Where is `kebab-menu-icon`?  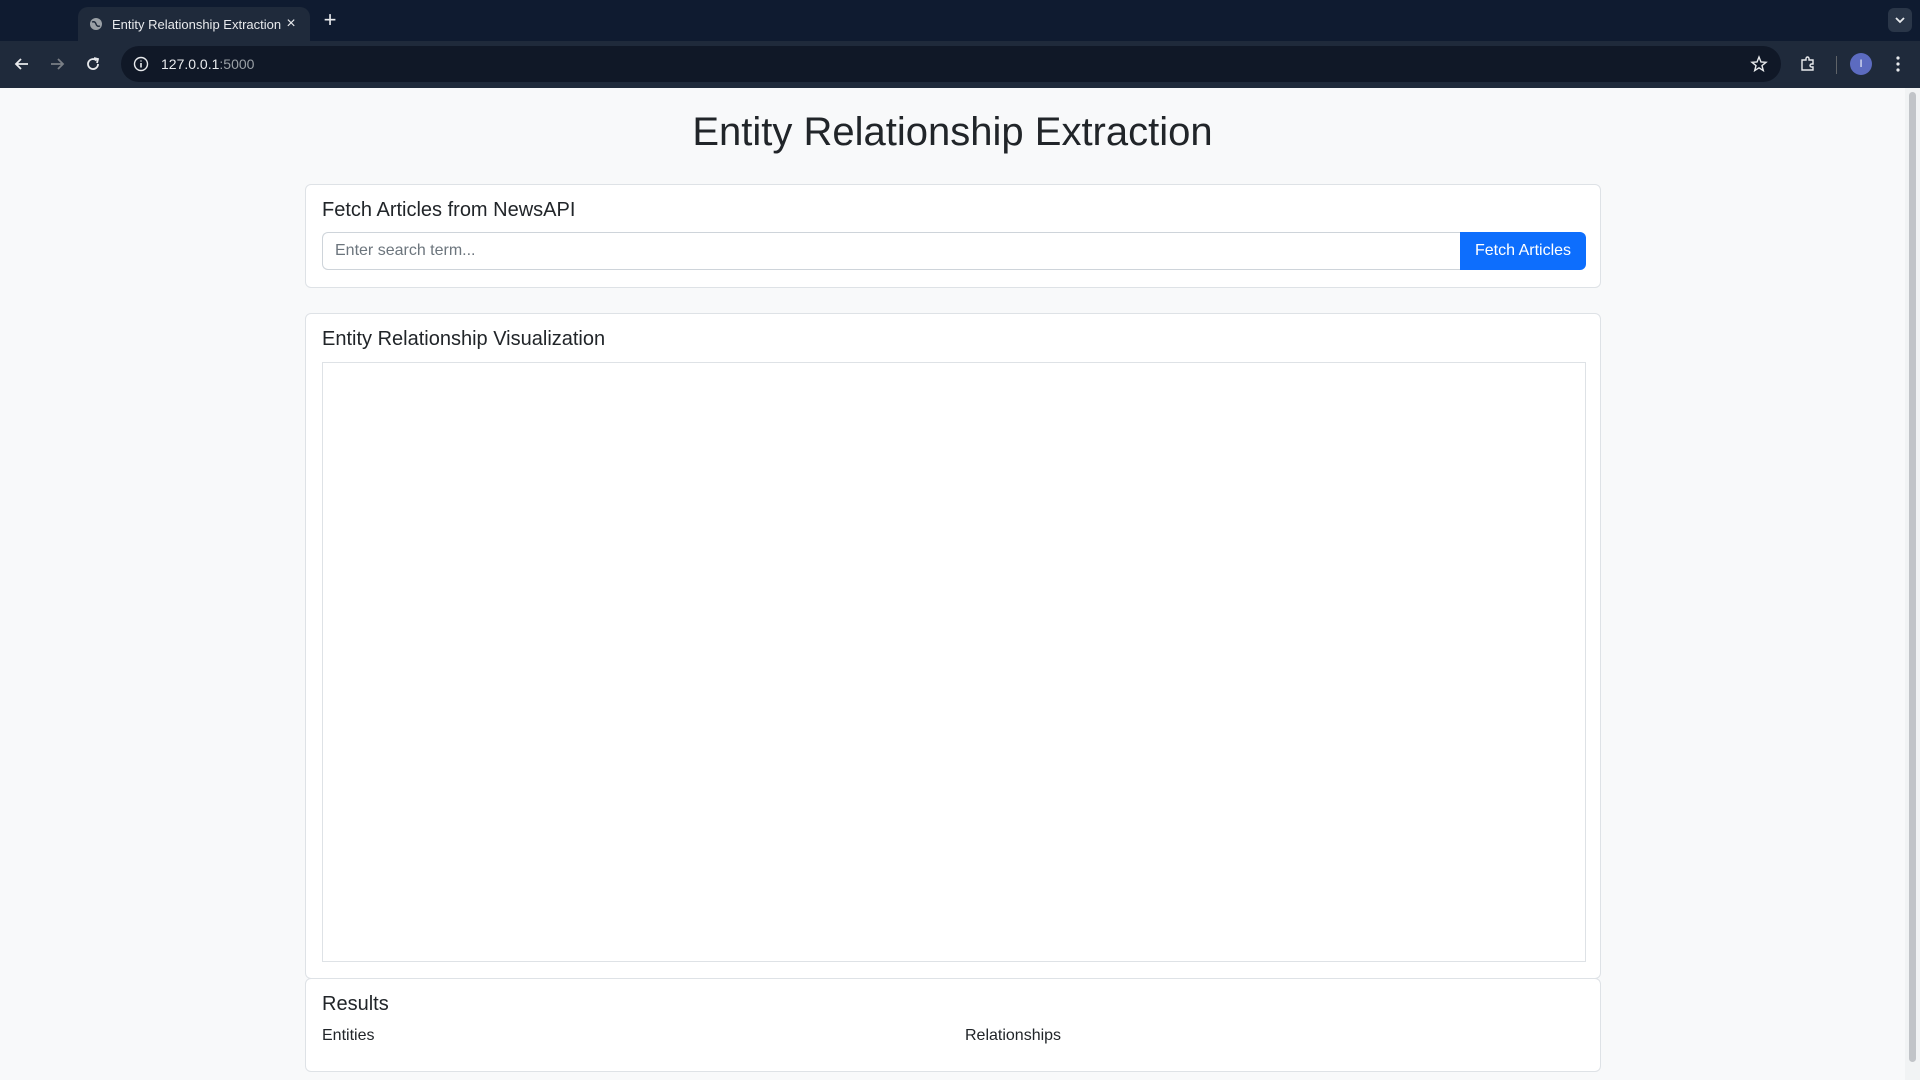
kebab-menu-icon is located at coordinates (1898, 64).